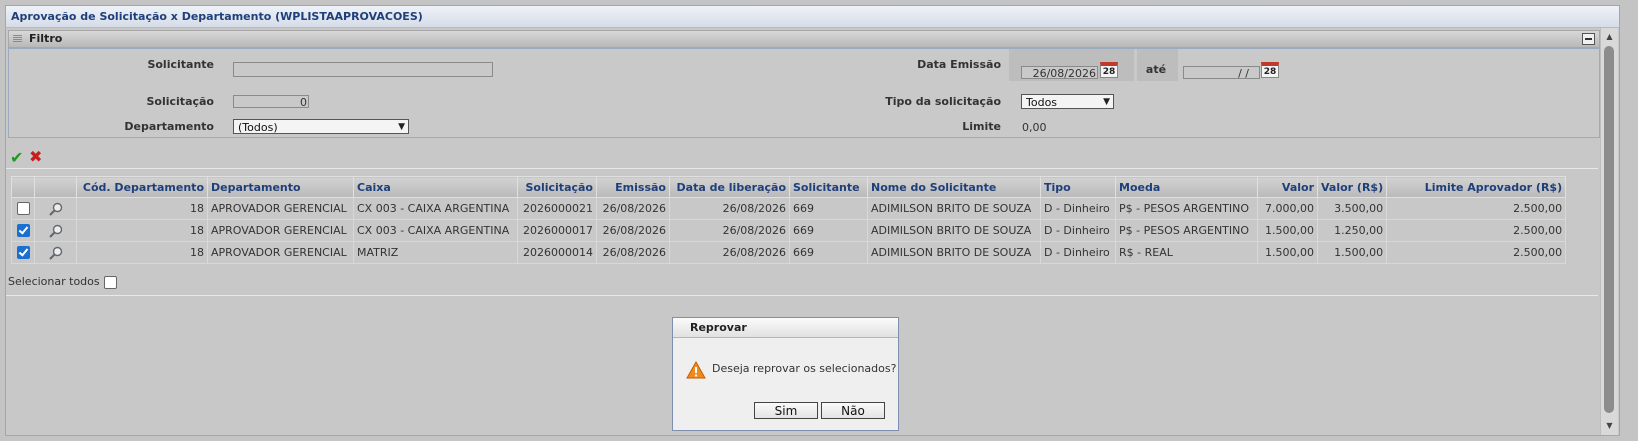 This screenshot has width=1638, height=441. I want to click on departamento-label: Departamento, so click(169, 126).